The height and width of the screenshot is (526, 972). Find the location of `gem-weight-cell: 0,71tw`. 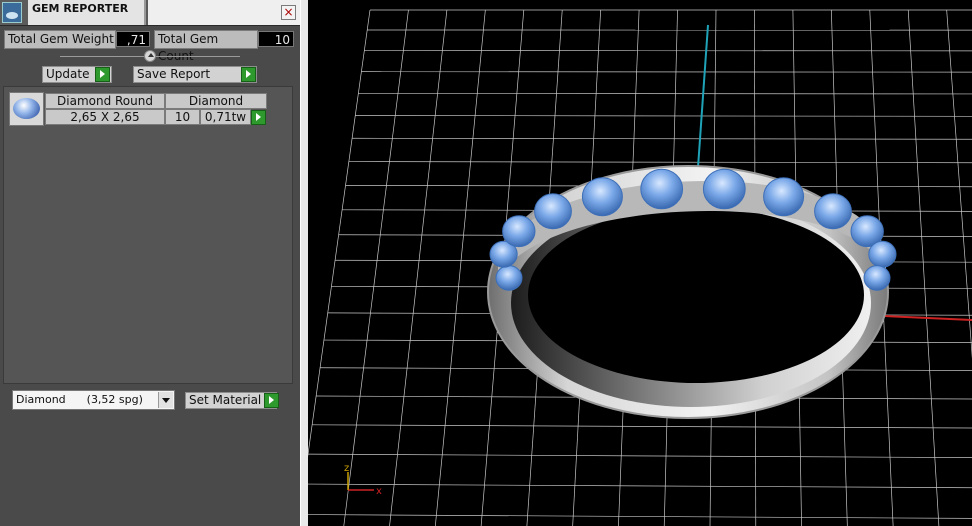

gem-weight-cell: 0,71tw is located at coordinates (225, 117).